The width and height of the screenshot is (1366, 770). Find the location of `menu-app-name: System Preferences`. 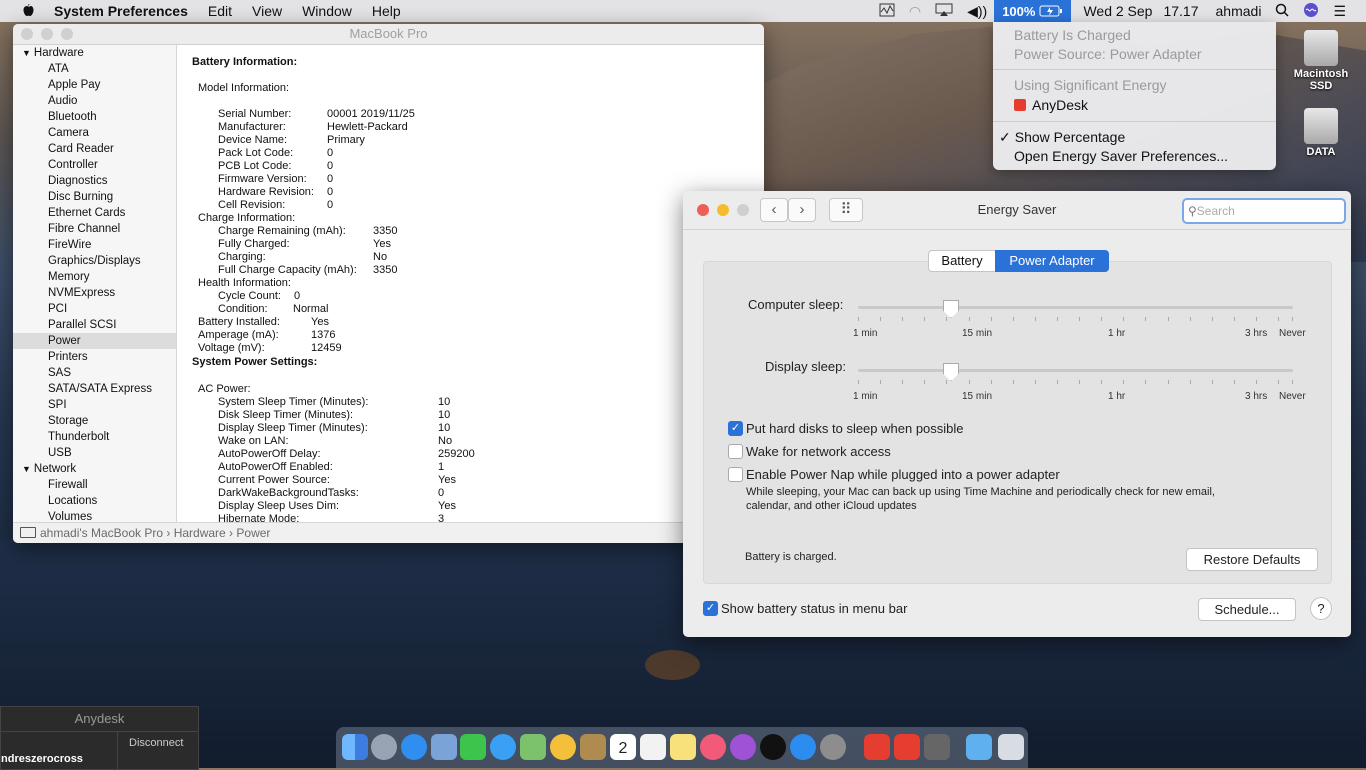

menu-app-name: System Preferences is located at coordinates (121, 11).